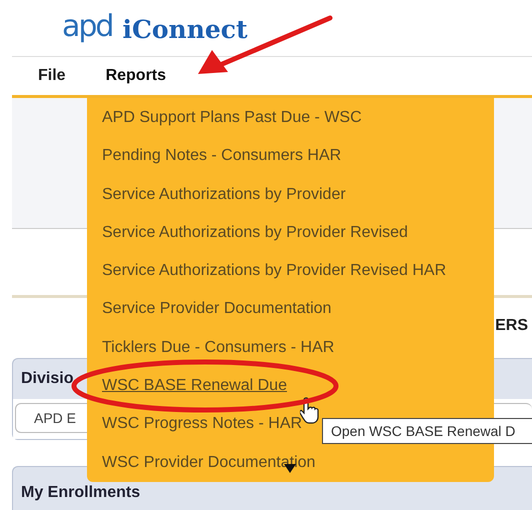  Describe the element at coordinates (290, 309) in the screenshot. I see `report-menu-item: Service Provider Documentation` at that location.